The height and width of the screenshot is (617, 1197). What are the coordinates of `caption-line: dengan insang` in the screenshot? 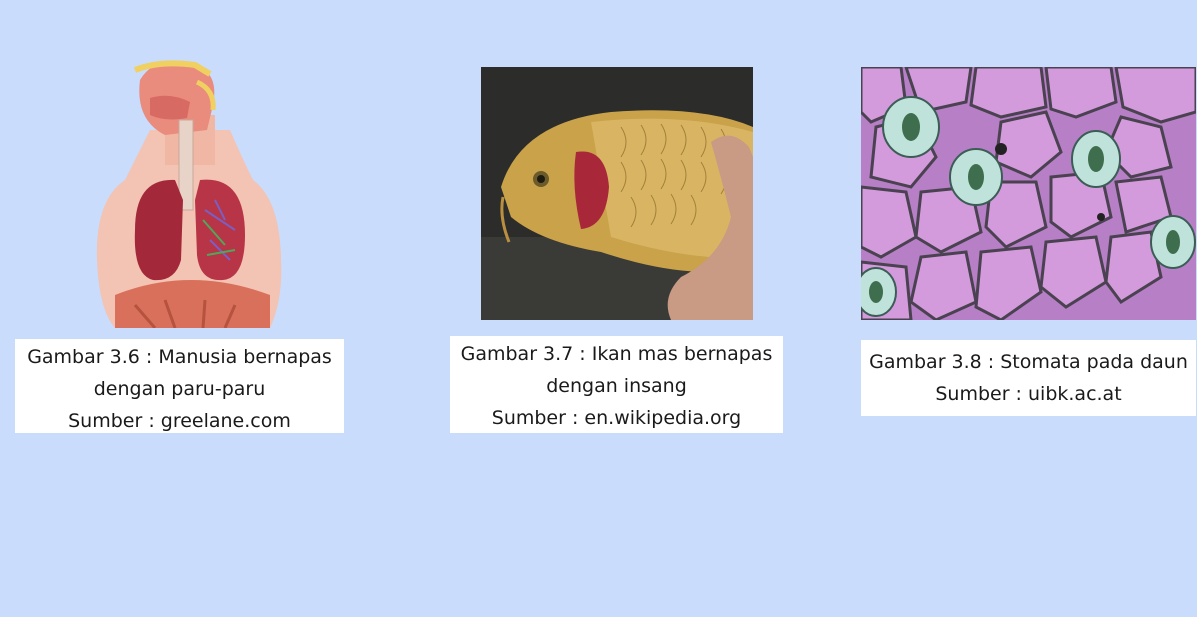 It's located at (616, 386).